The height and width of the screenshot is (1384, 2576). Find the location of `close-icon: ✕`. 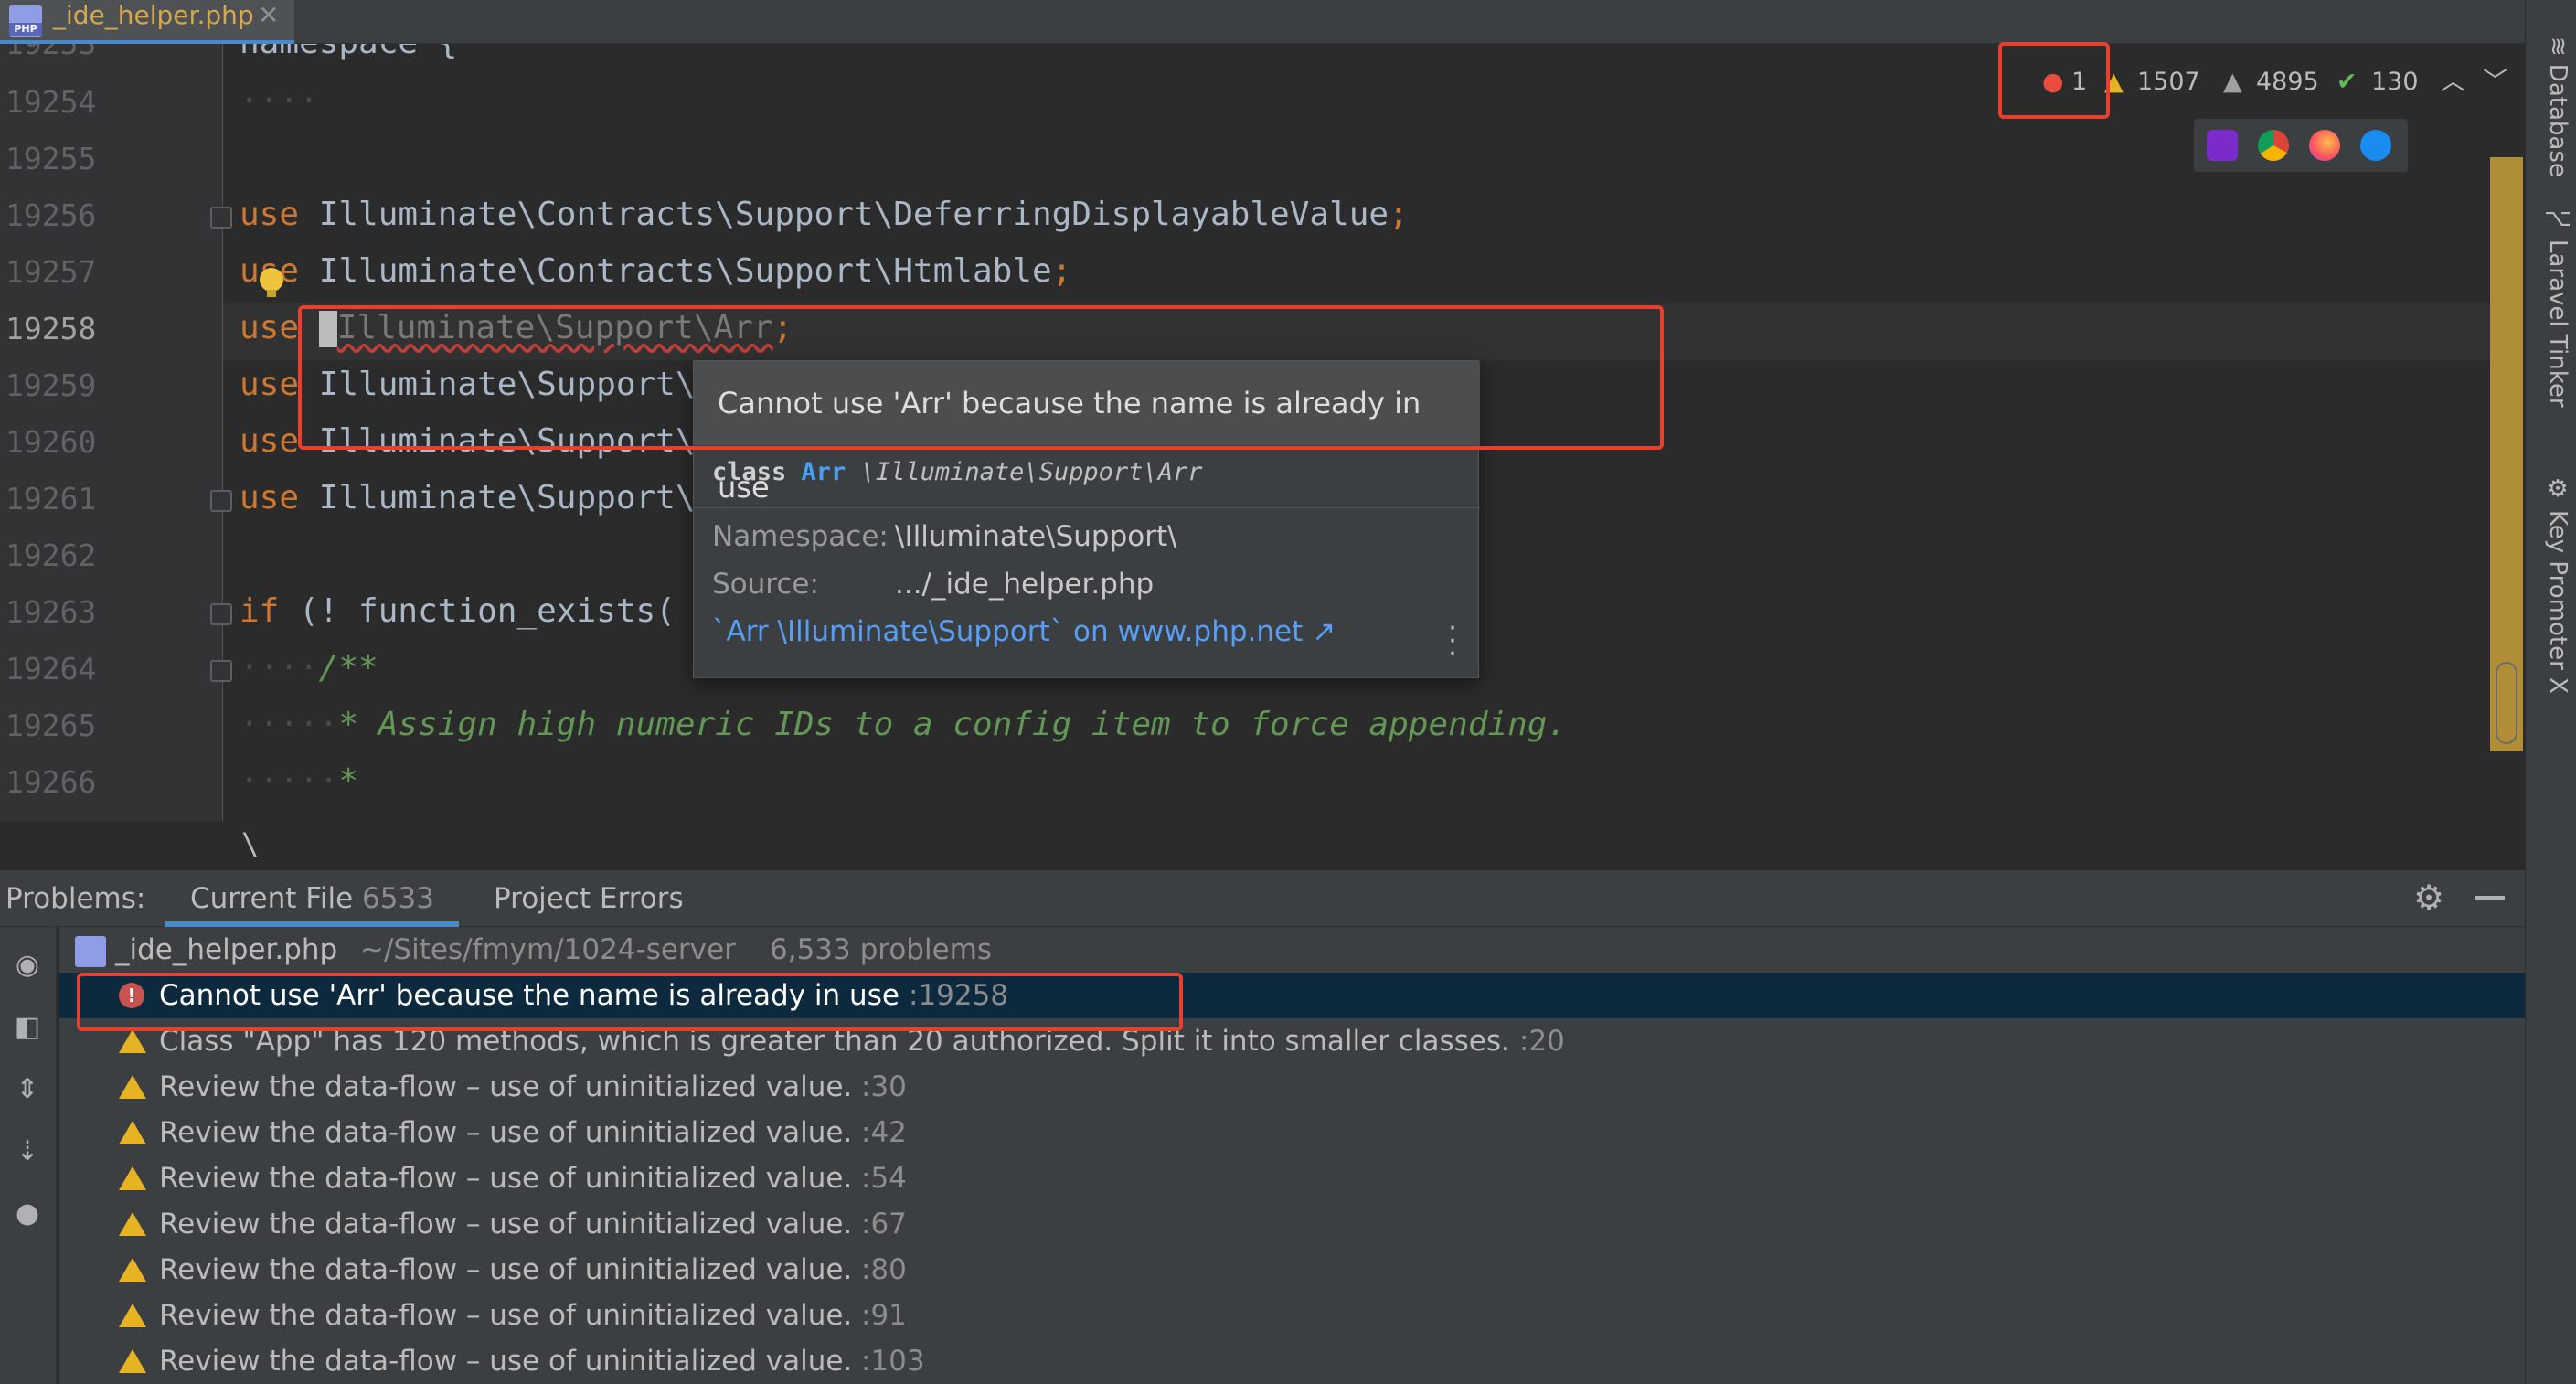

close-icon: ✕ is located at coordinates (268, 15).